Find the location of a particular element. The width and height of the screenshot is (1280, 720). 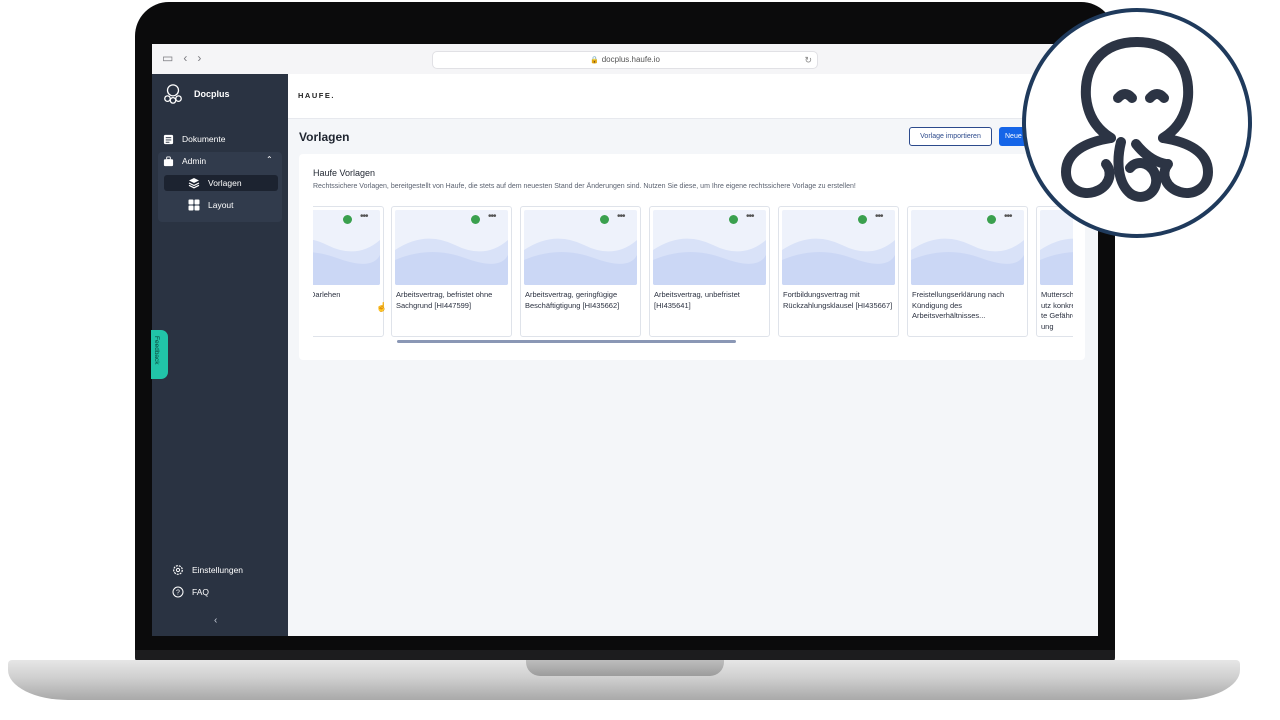

brand: Docplus is located at coordinates (196, 94).